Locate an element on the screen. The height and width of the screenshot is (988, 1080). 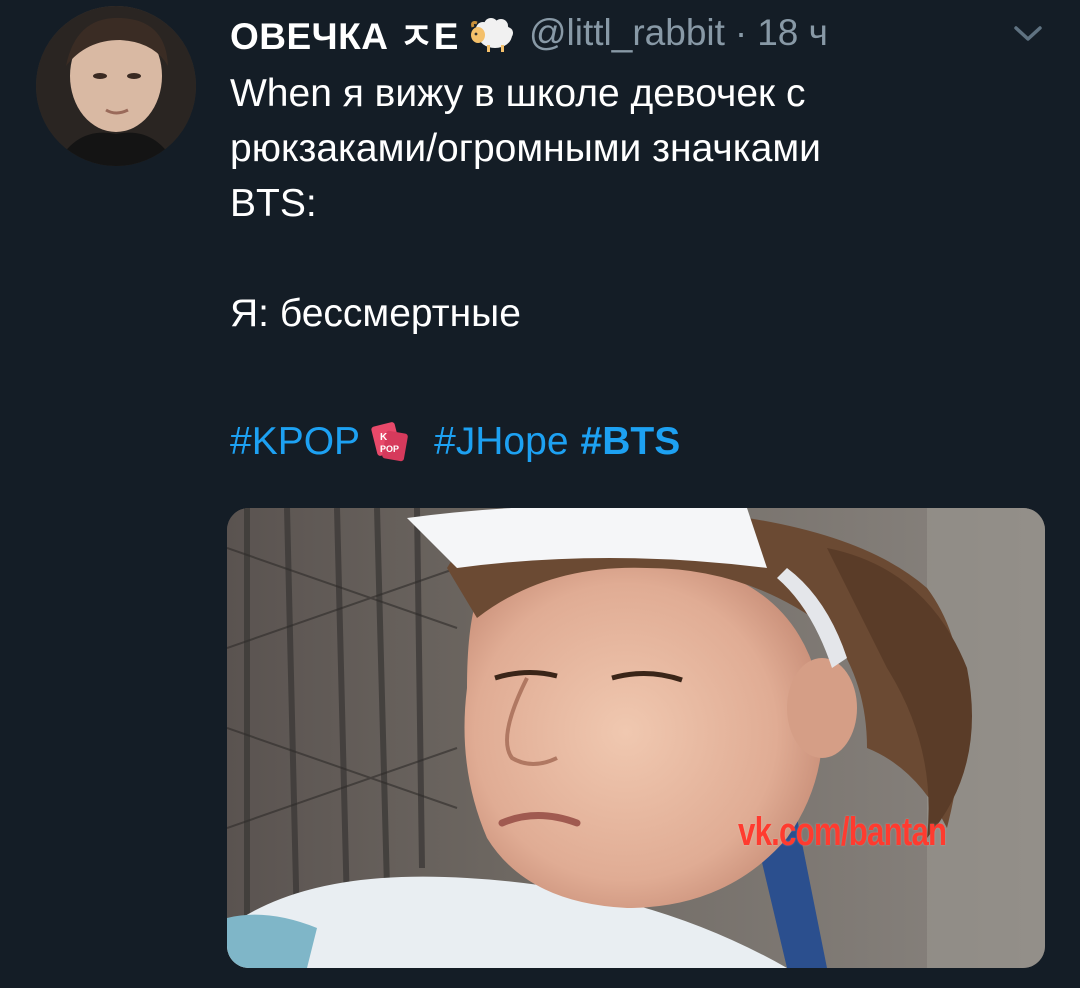
hashtag-jhope: #JHope is located at coordinates (501, 442).